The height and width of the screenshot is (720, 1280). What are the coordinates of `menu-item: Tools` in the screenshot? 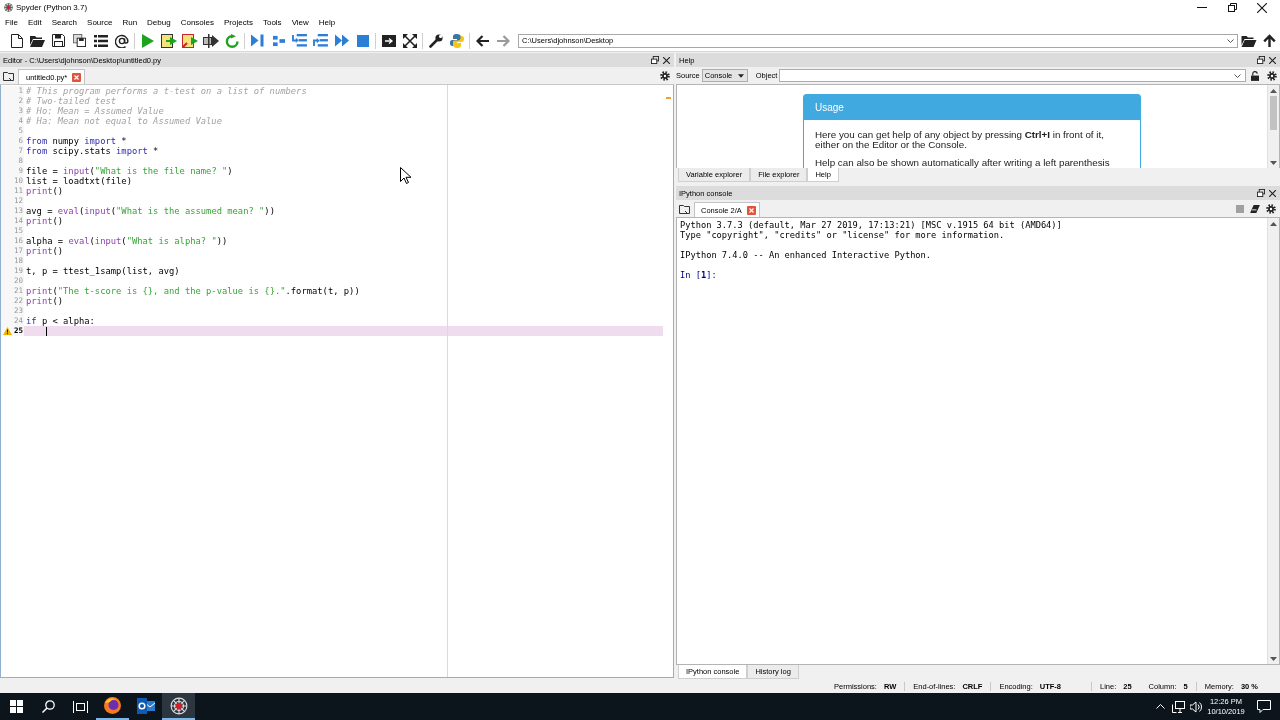 It's located at (272, 22).